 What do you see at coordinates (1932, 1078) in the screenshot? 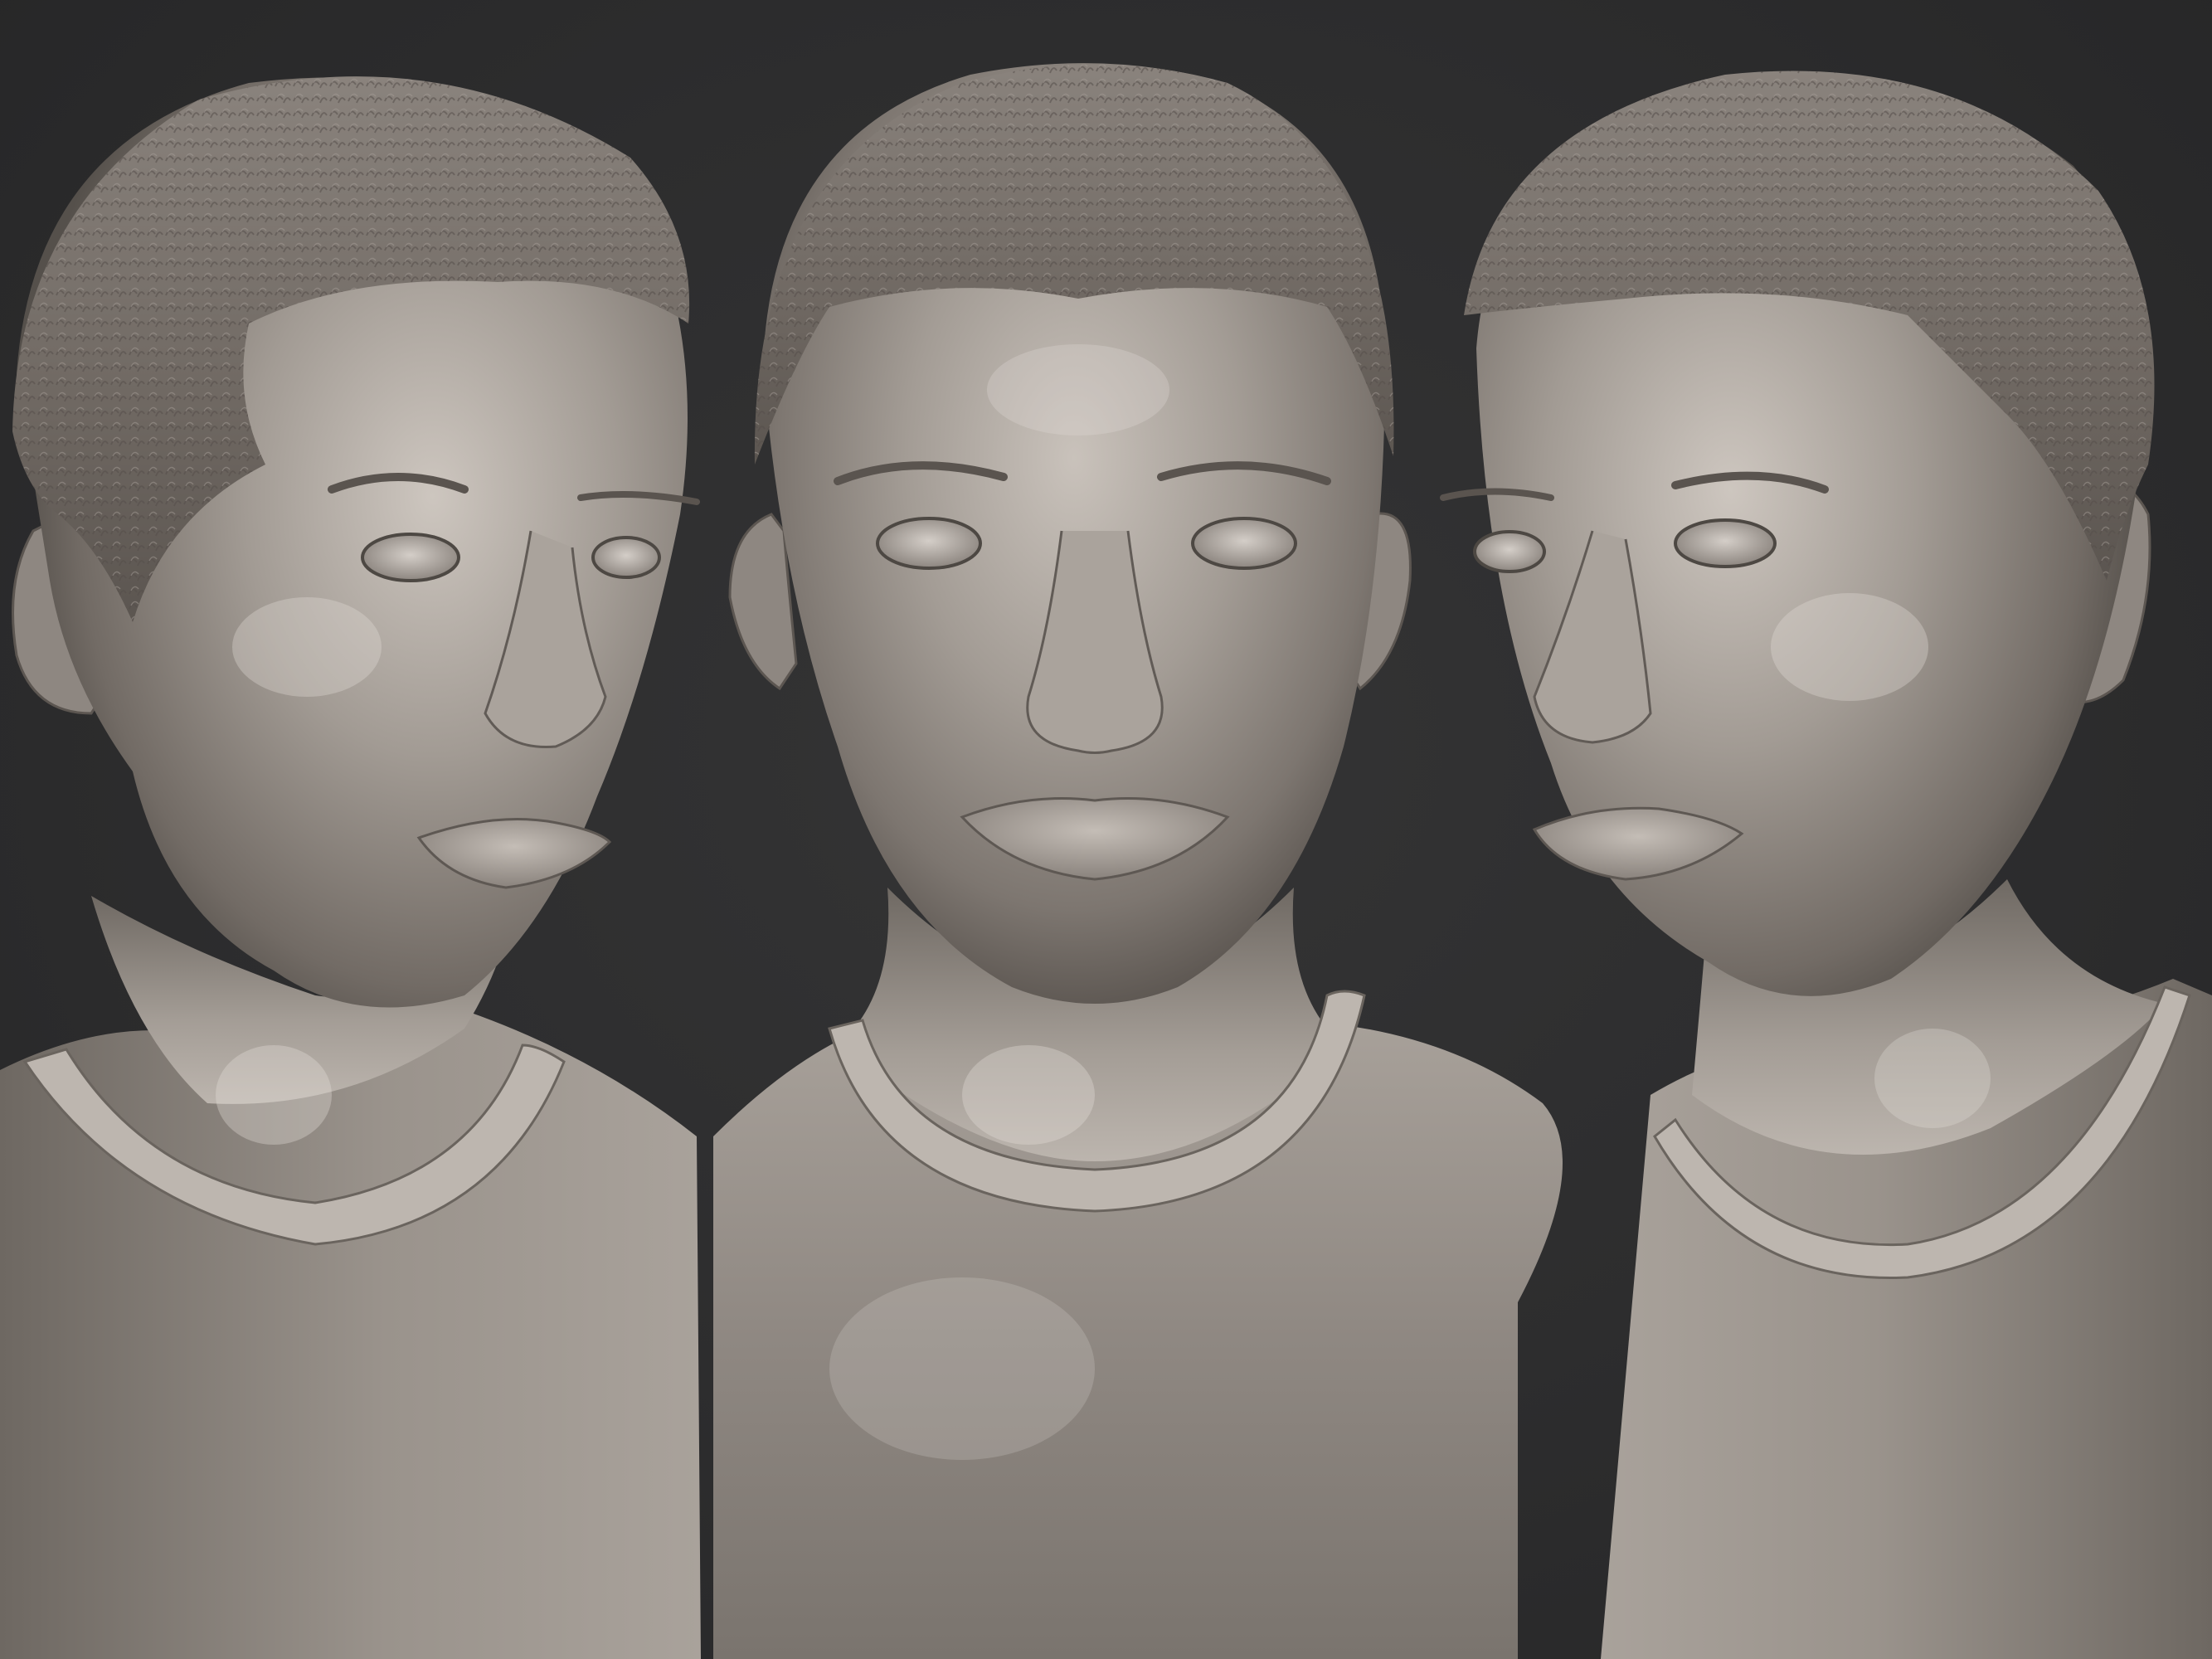
I see `bust-right-neck-highlight` at bounding box center [1932, 1078].